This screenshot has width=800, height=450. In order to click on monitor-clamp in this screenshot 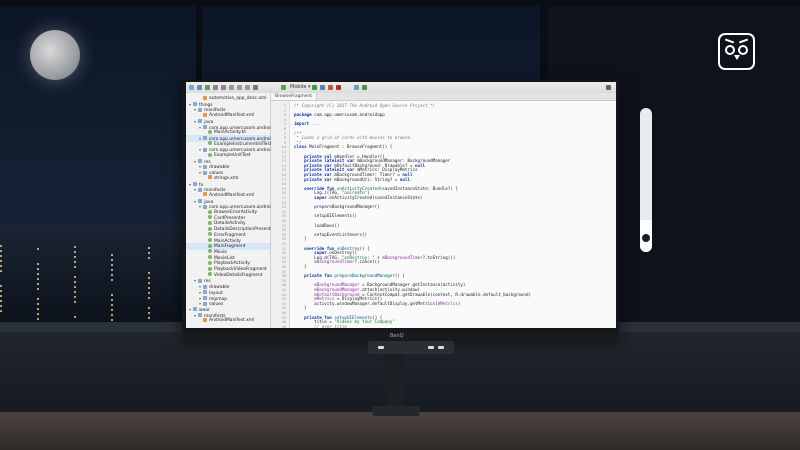, I will do `click(396, 411)`.